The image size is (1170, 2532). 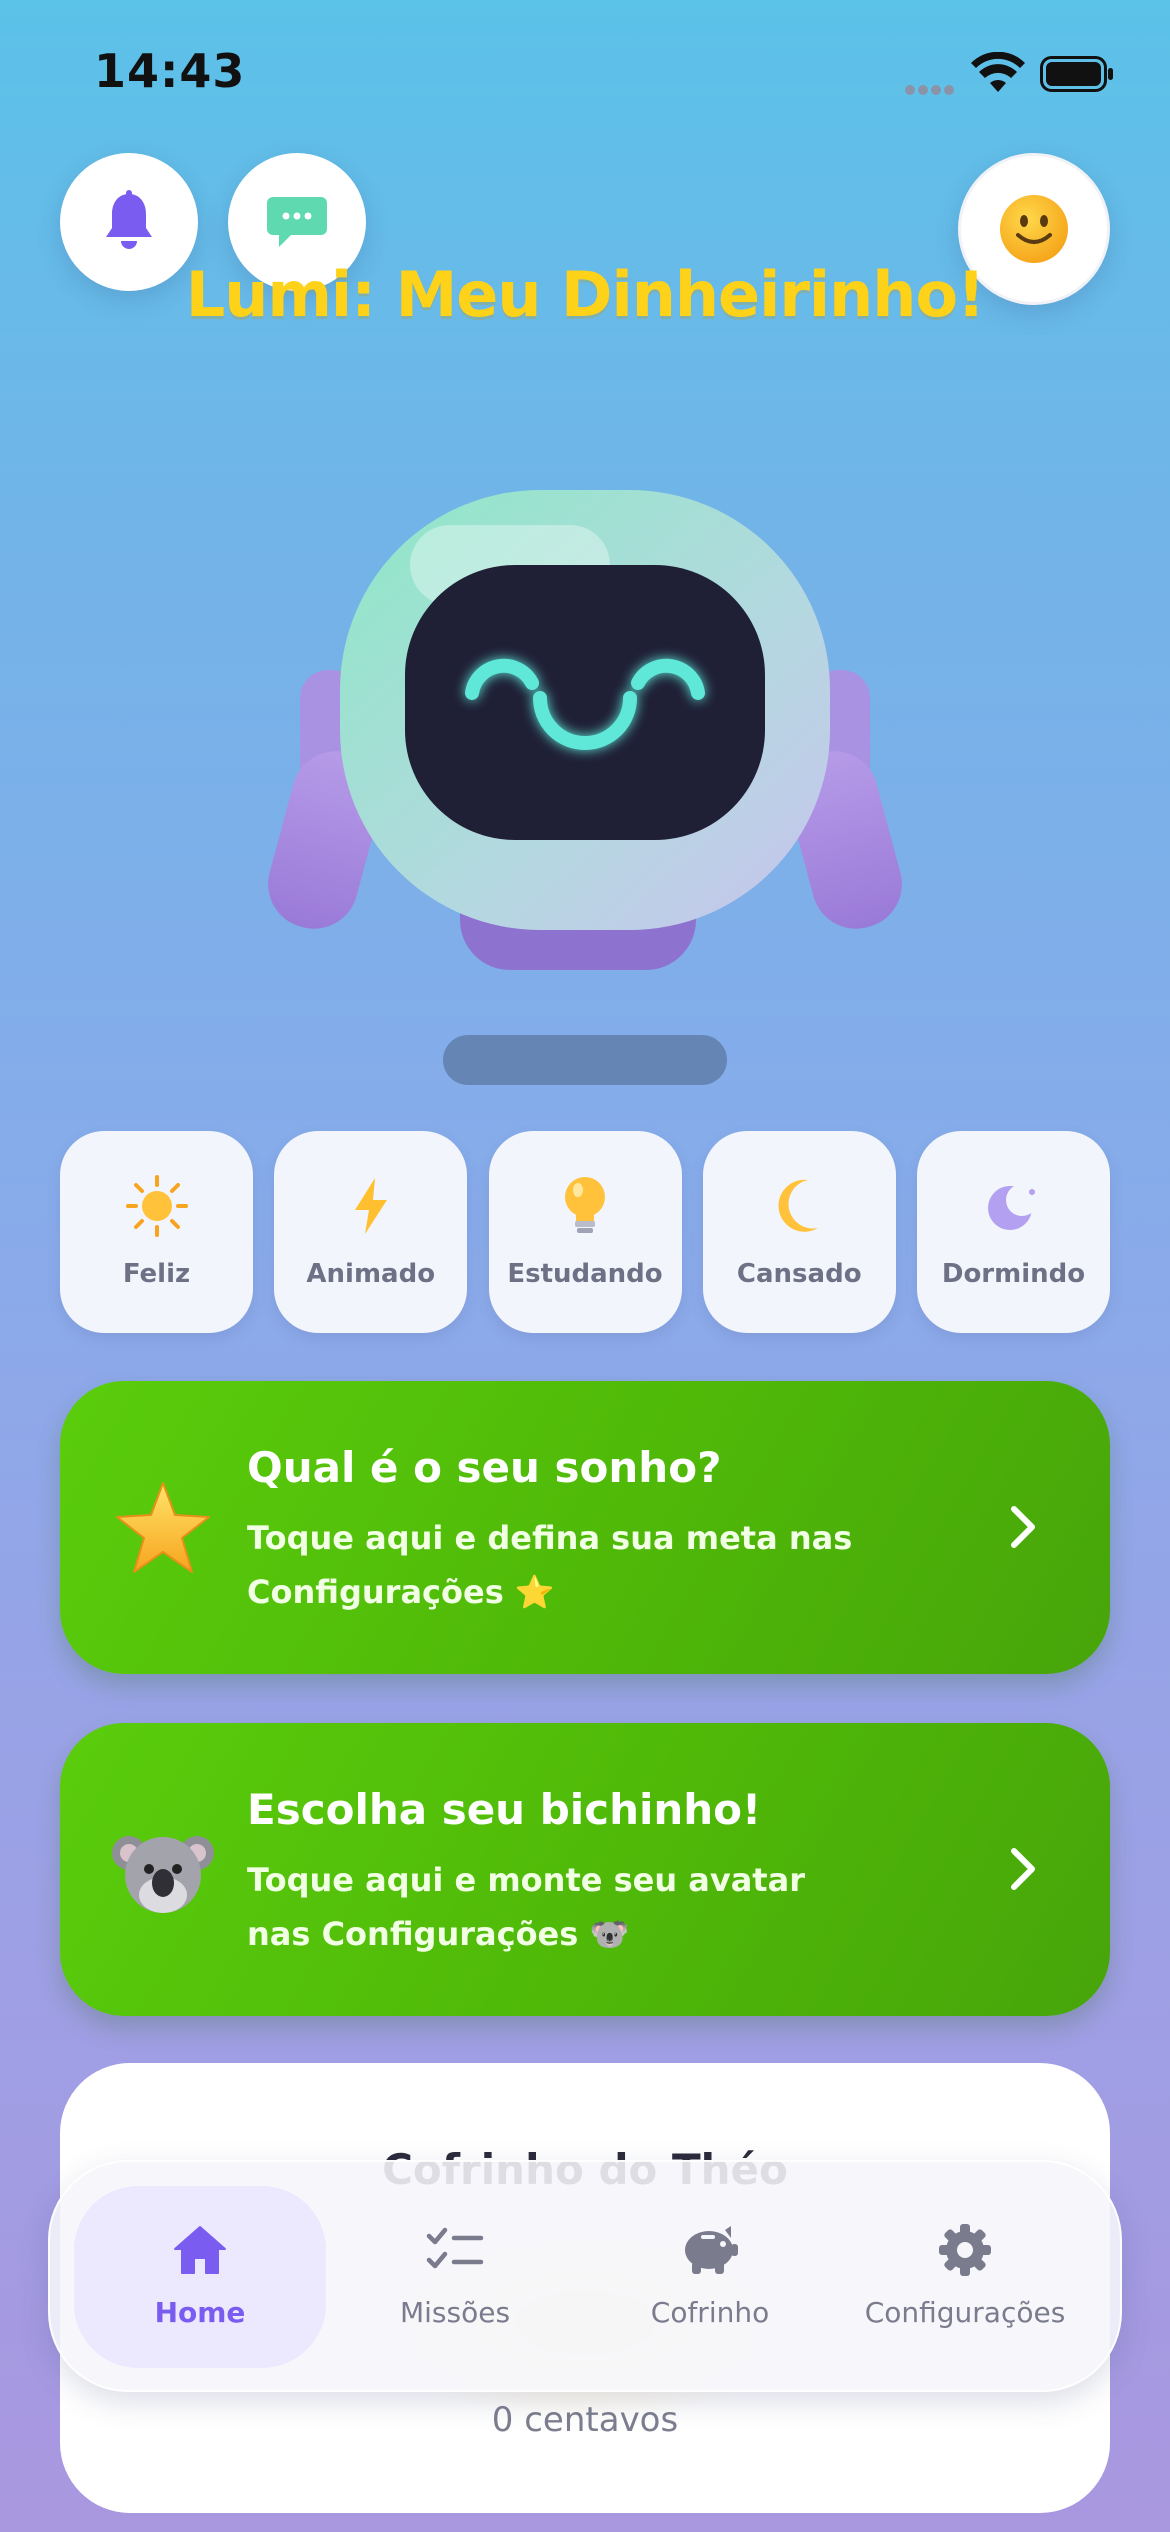 I want to click on piggy-bank-amount: 0 centavos, so click(x=585, y=2420).